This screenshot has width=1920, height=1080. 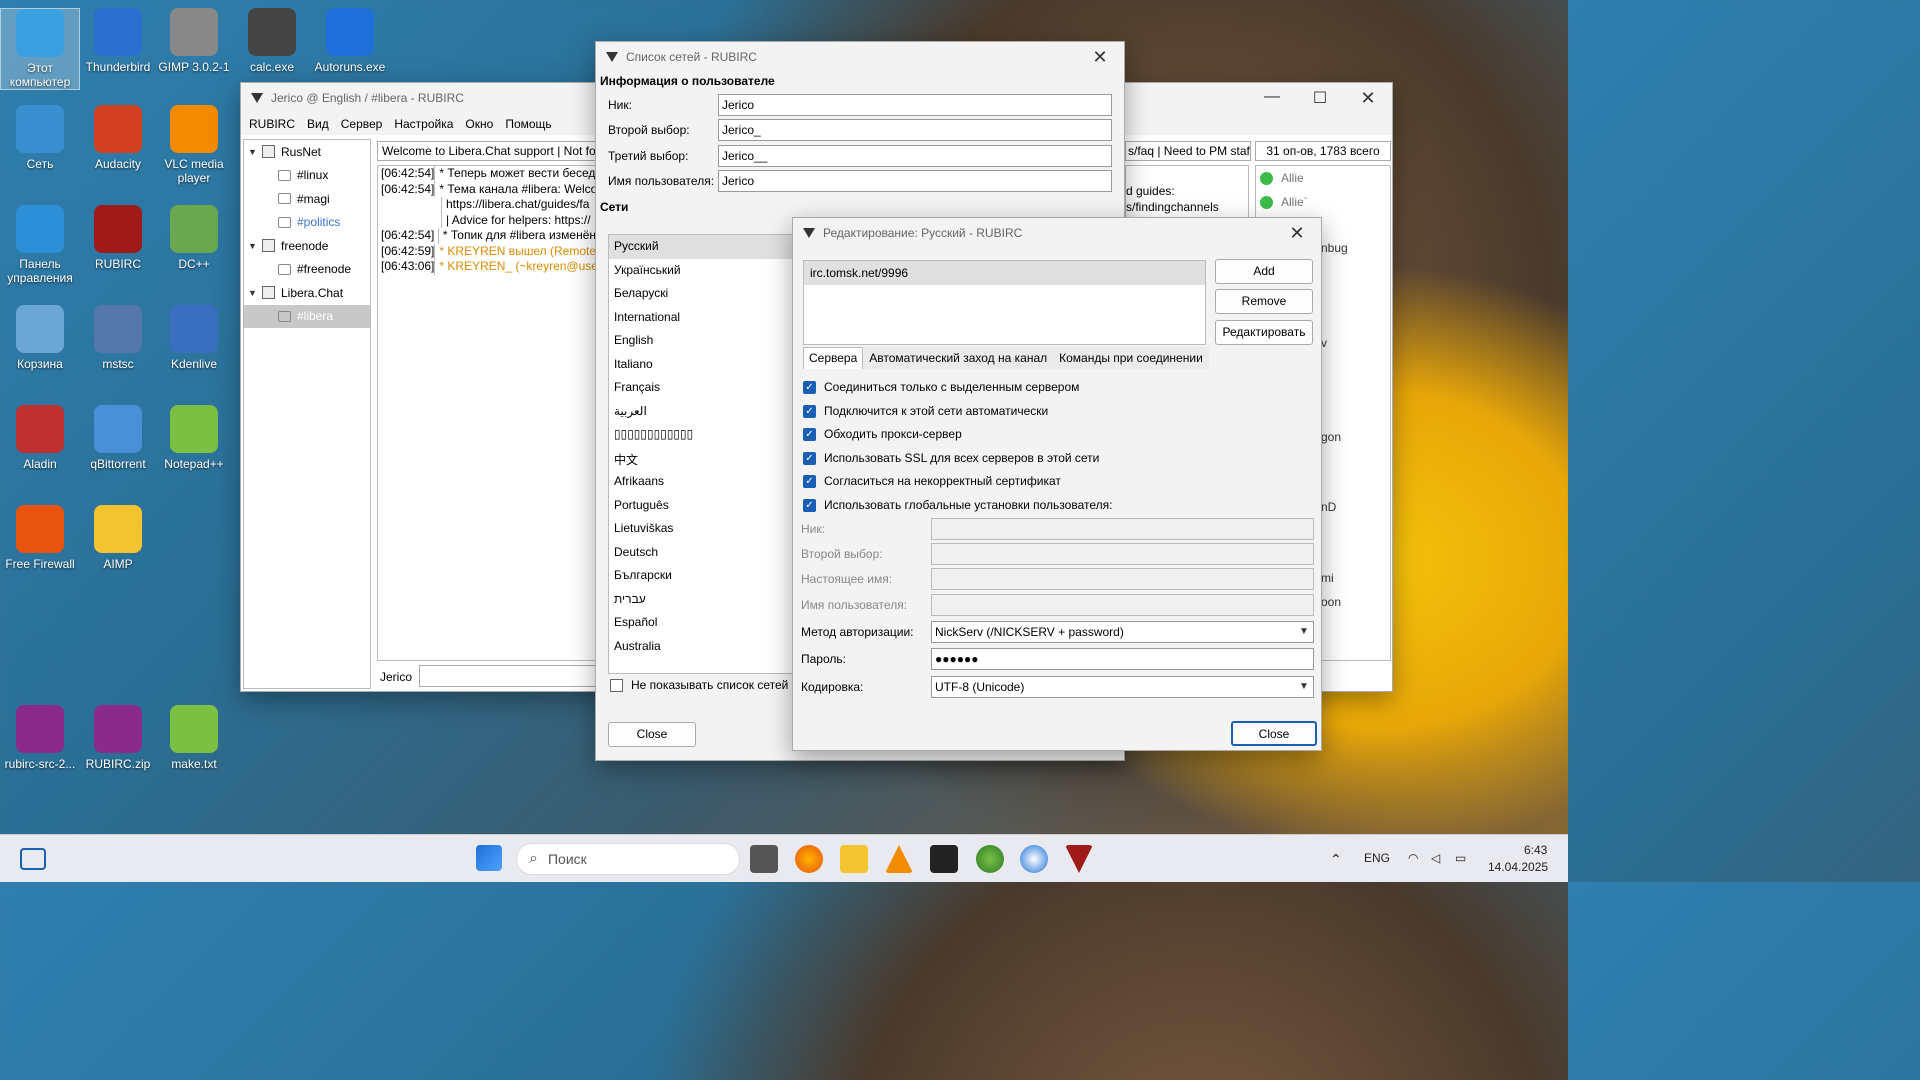 What do you see at coordinates (1131, 358) in the screenshot?
I see `tab-connect-commands: Команды при соединении` at bounding box center [1131, 358].